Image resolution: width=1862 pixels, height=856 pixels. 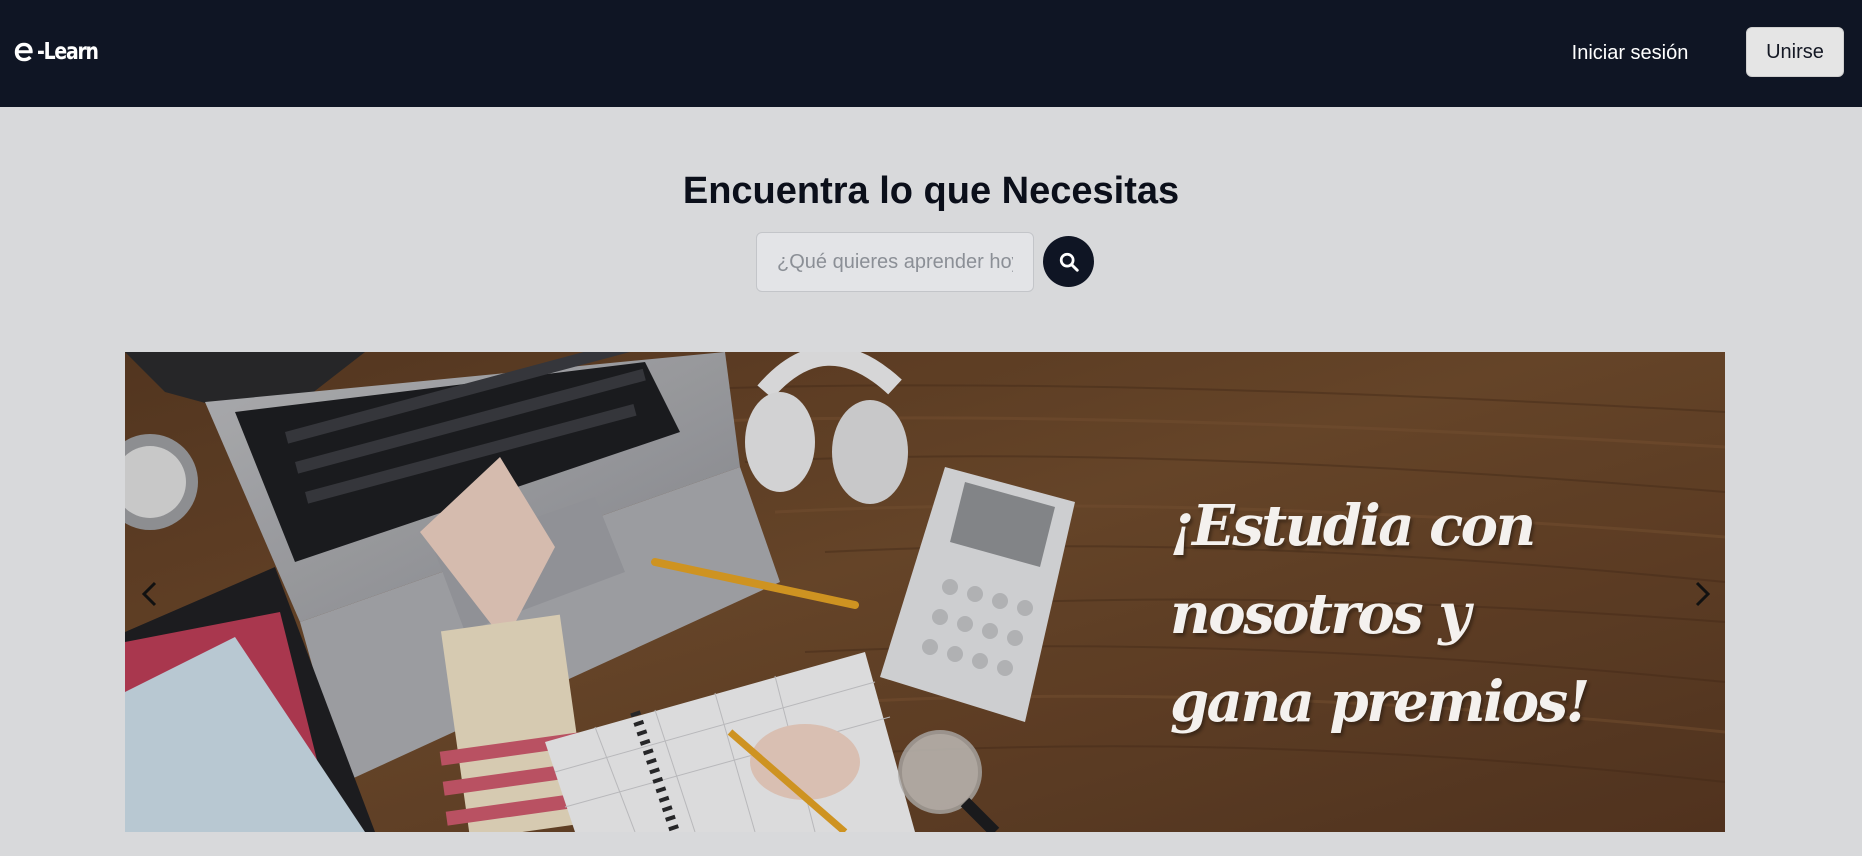 I want to click on slide-caption-line: ¡Estudia con, so click(x=1353, y=526).